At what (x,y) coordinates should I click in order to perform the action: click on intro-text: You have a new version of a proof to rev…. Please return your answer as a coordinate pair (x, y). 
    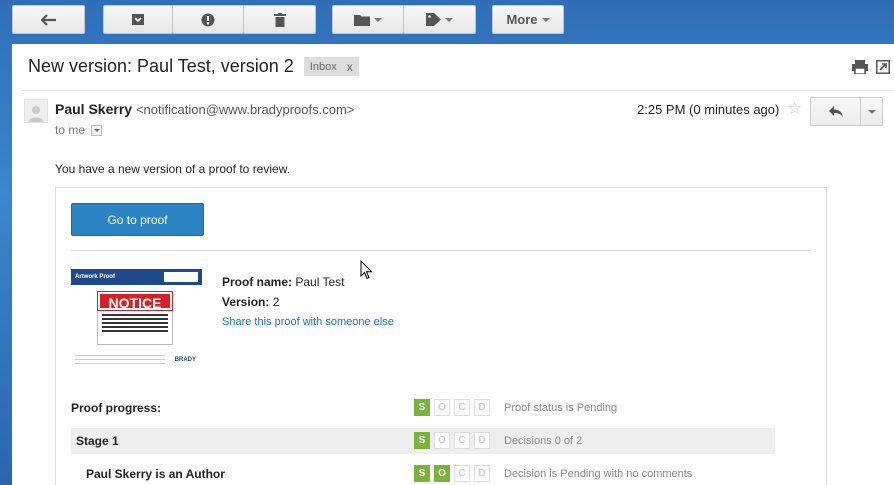
    Looking at the image, I should click on (173, 169).